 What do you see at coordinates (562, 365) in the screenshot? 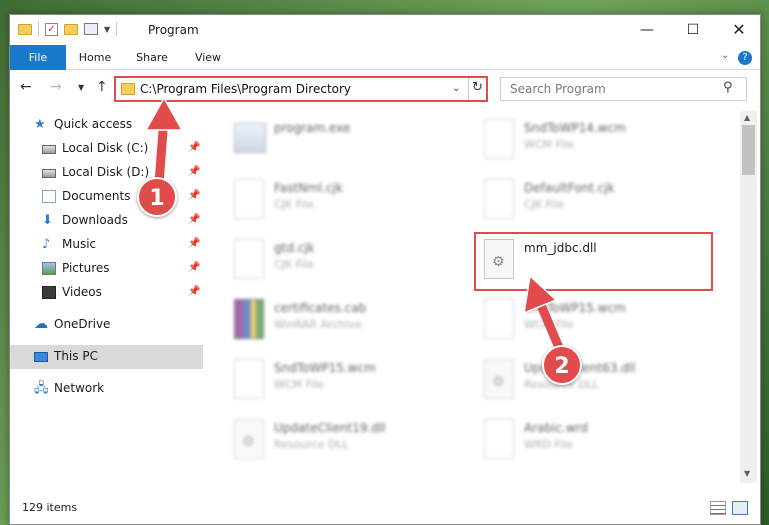
I see `step-2-badge: 2` at bounding box center [562, 365].